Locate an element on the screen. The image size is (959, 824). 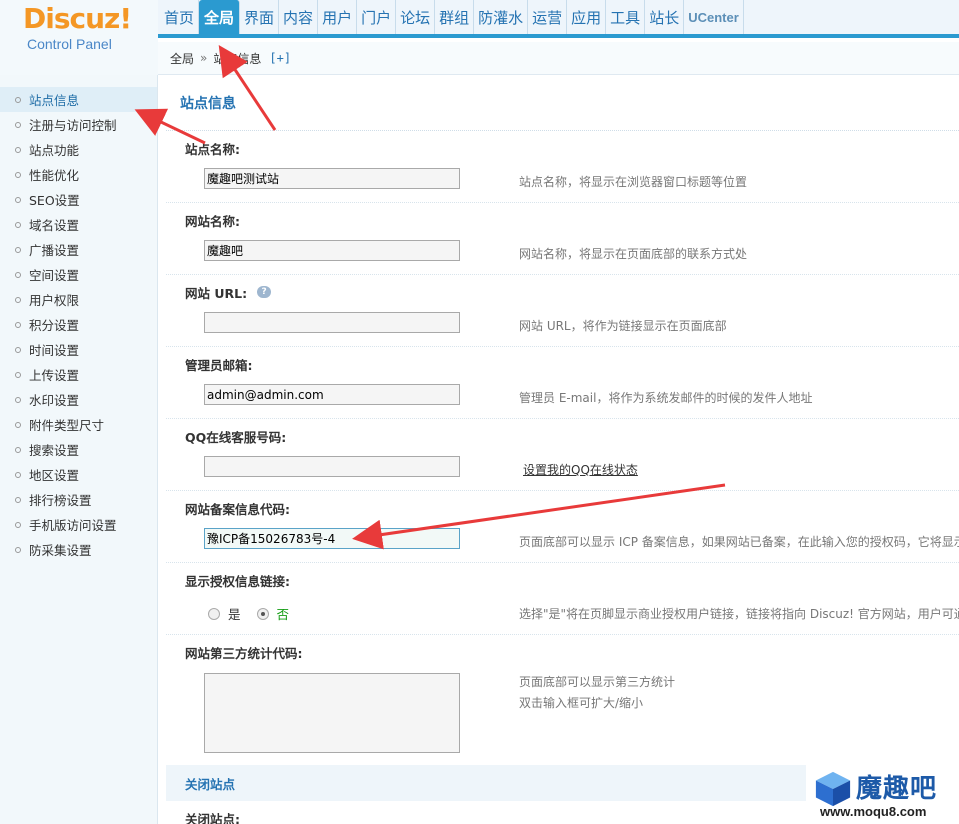
sidebar-item-site-info: 站点信息 is located at coordinates (78, 99).